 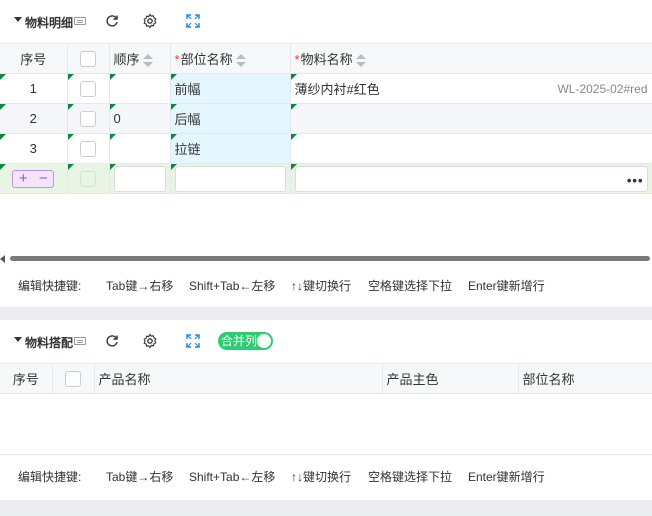 I want to click on cell-part-name: 后幅, so click(x=230, y=118).